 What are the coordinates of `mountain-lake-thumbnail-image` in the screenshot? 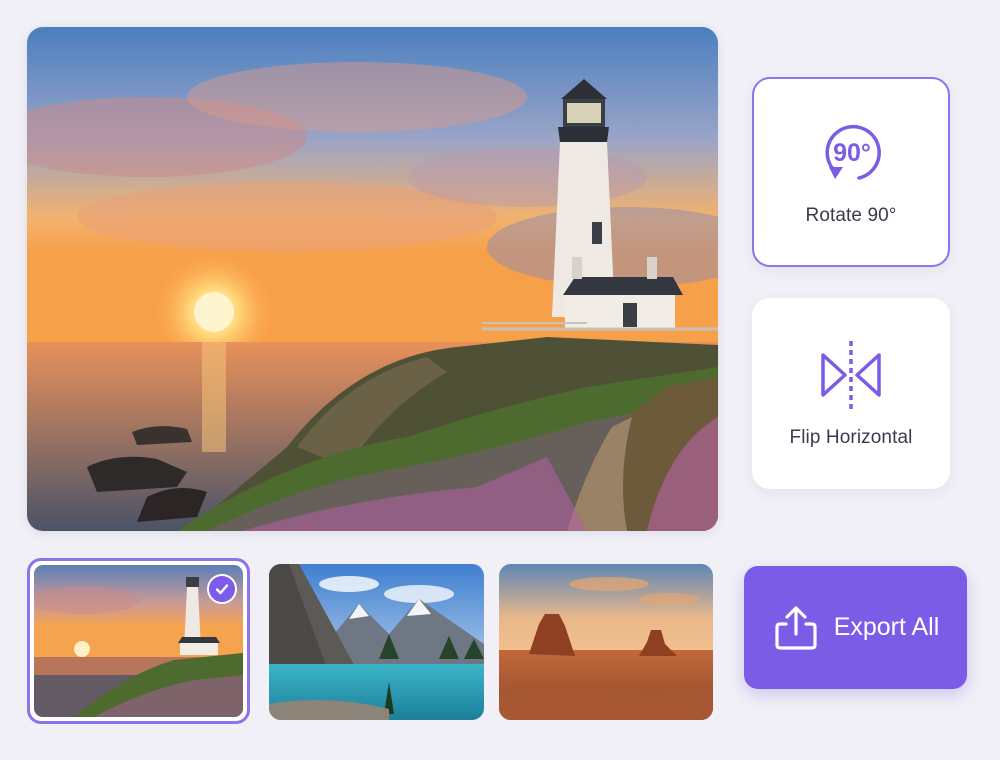 It's located at (376, 642).